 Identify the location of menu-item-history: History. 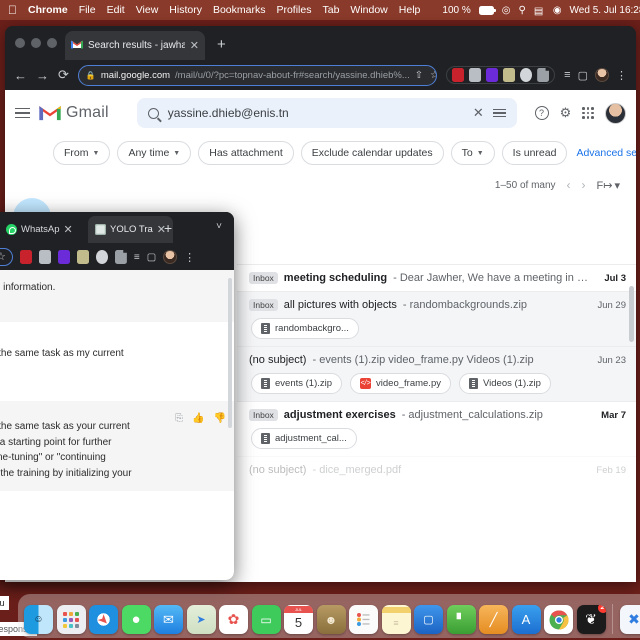
(185, 10).